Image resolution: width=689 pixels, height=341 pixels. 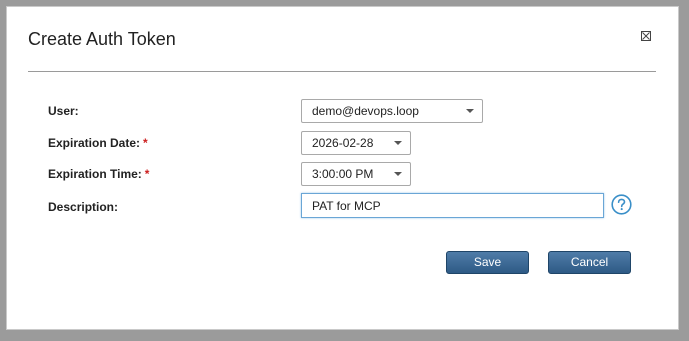 What do you see at coordinates (589, 262) in the screenshot?
I see `cancel-button: Cancel` at bounding box center [589, 262].